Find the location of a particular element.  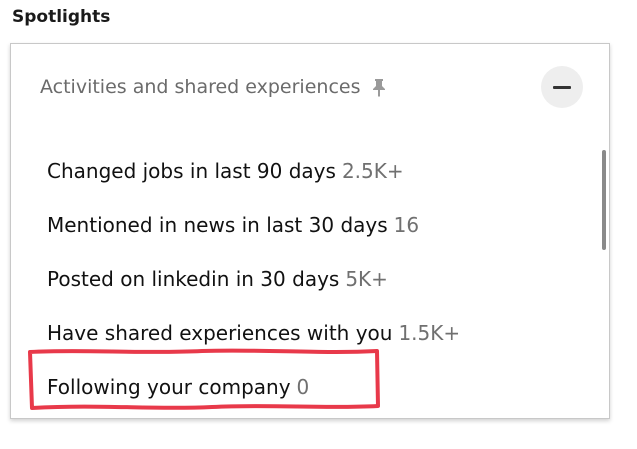

list-item-label: Changed jobs in last 90 days is located at coordinates (191, 171).